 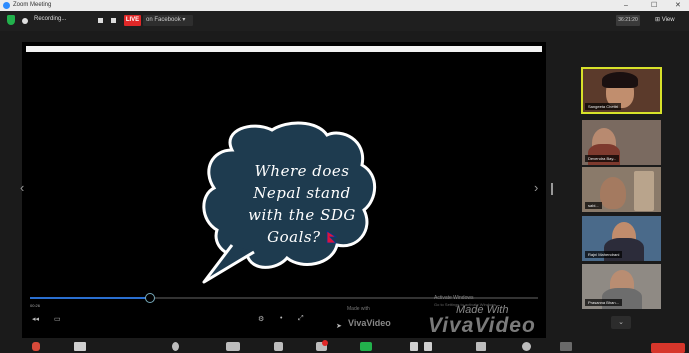 I want to click on participant-hair, so click(x=620, y=80).